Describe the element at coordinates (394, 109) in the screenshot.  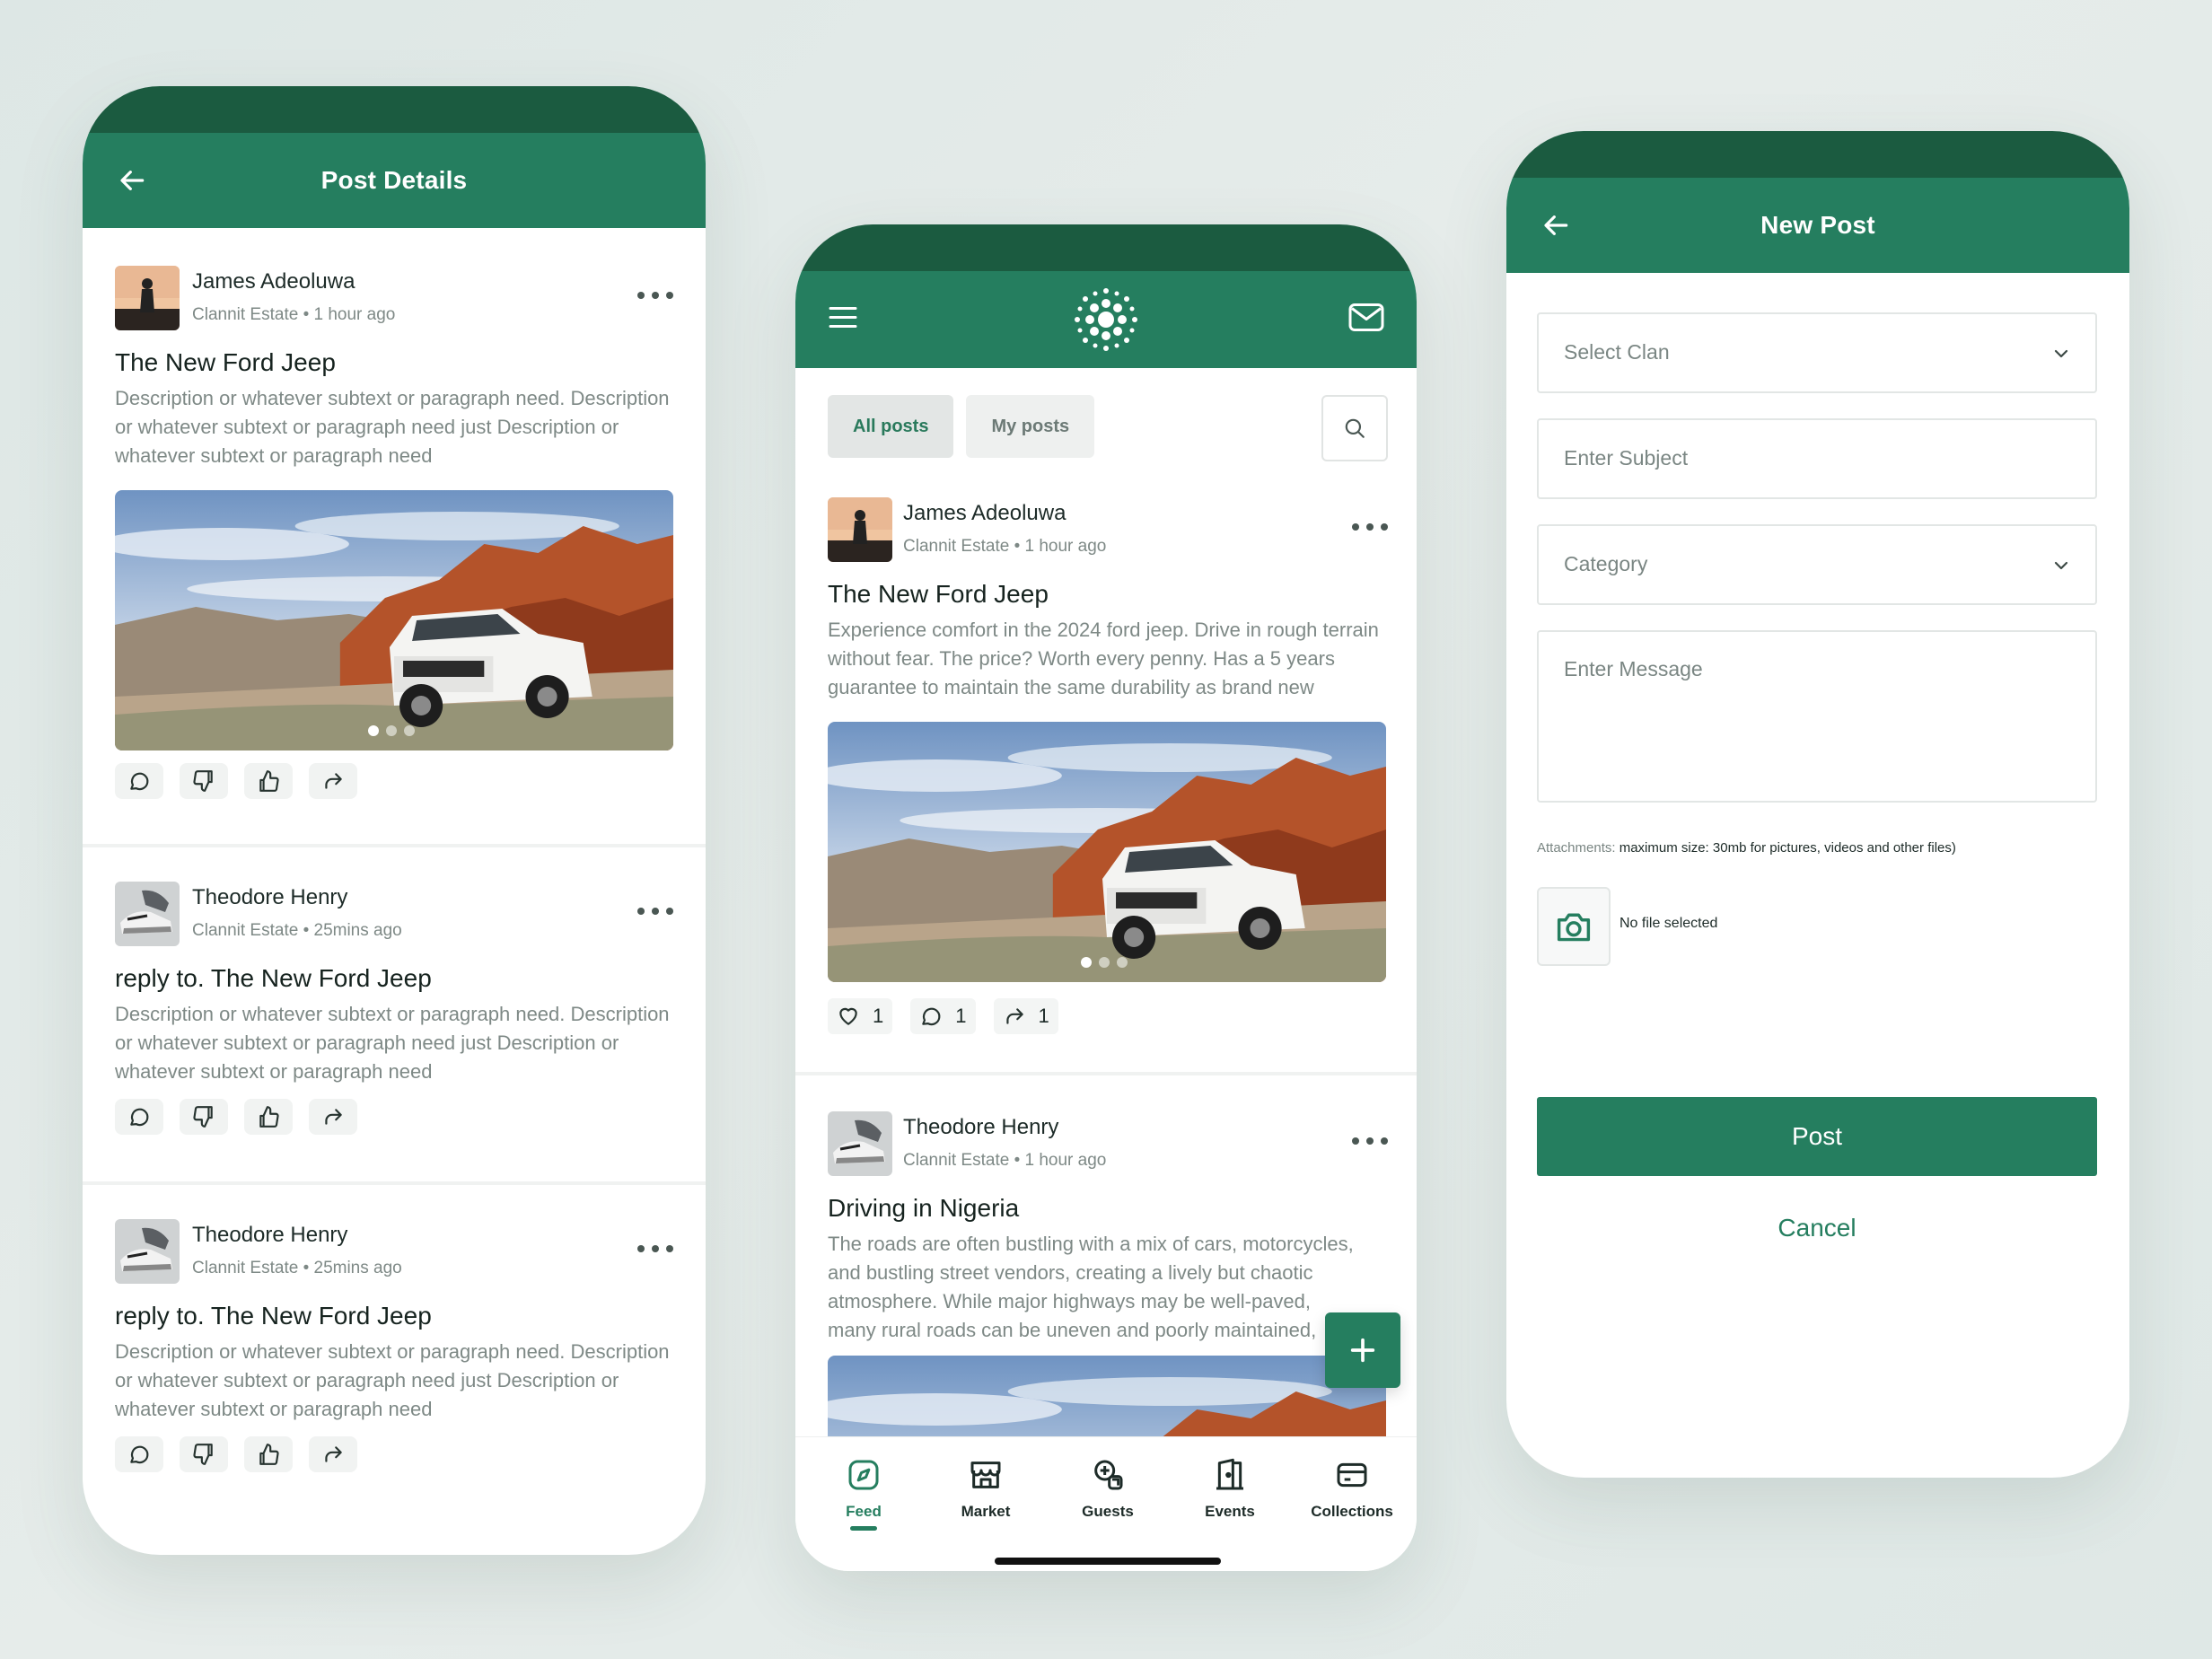
I see `status-bar` at that location.